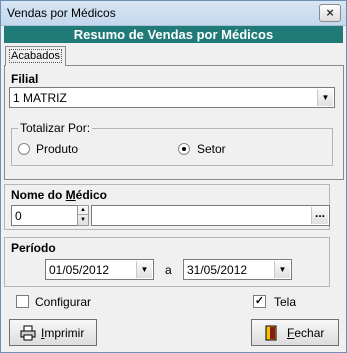 The height and width of the screenshot is (353, 347). Describe the element at coordinates (173, 13) in the screenshot. I see `title-bar: Vendas por Médicos ×` at that location.